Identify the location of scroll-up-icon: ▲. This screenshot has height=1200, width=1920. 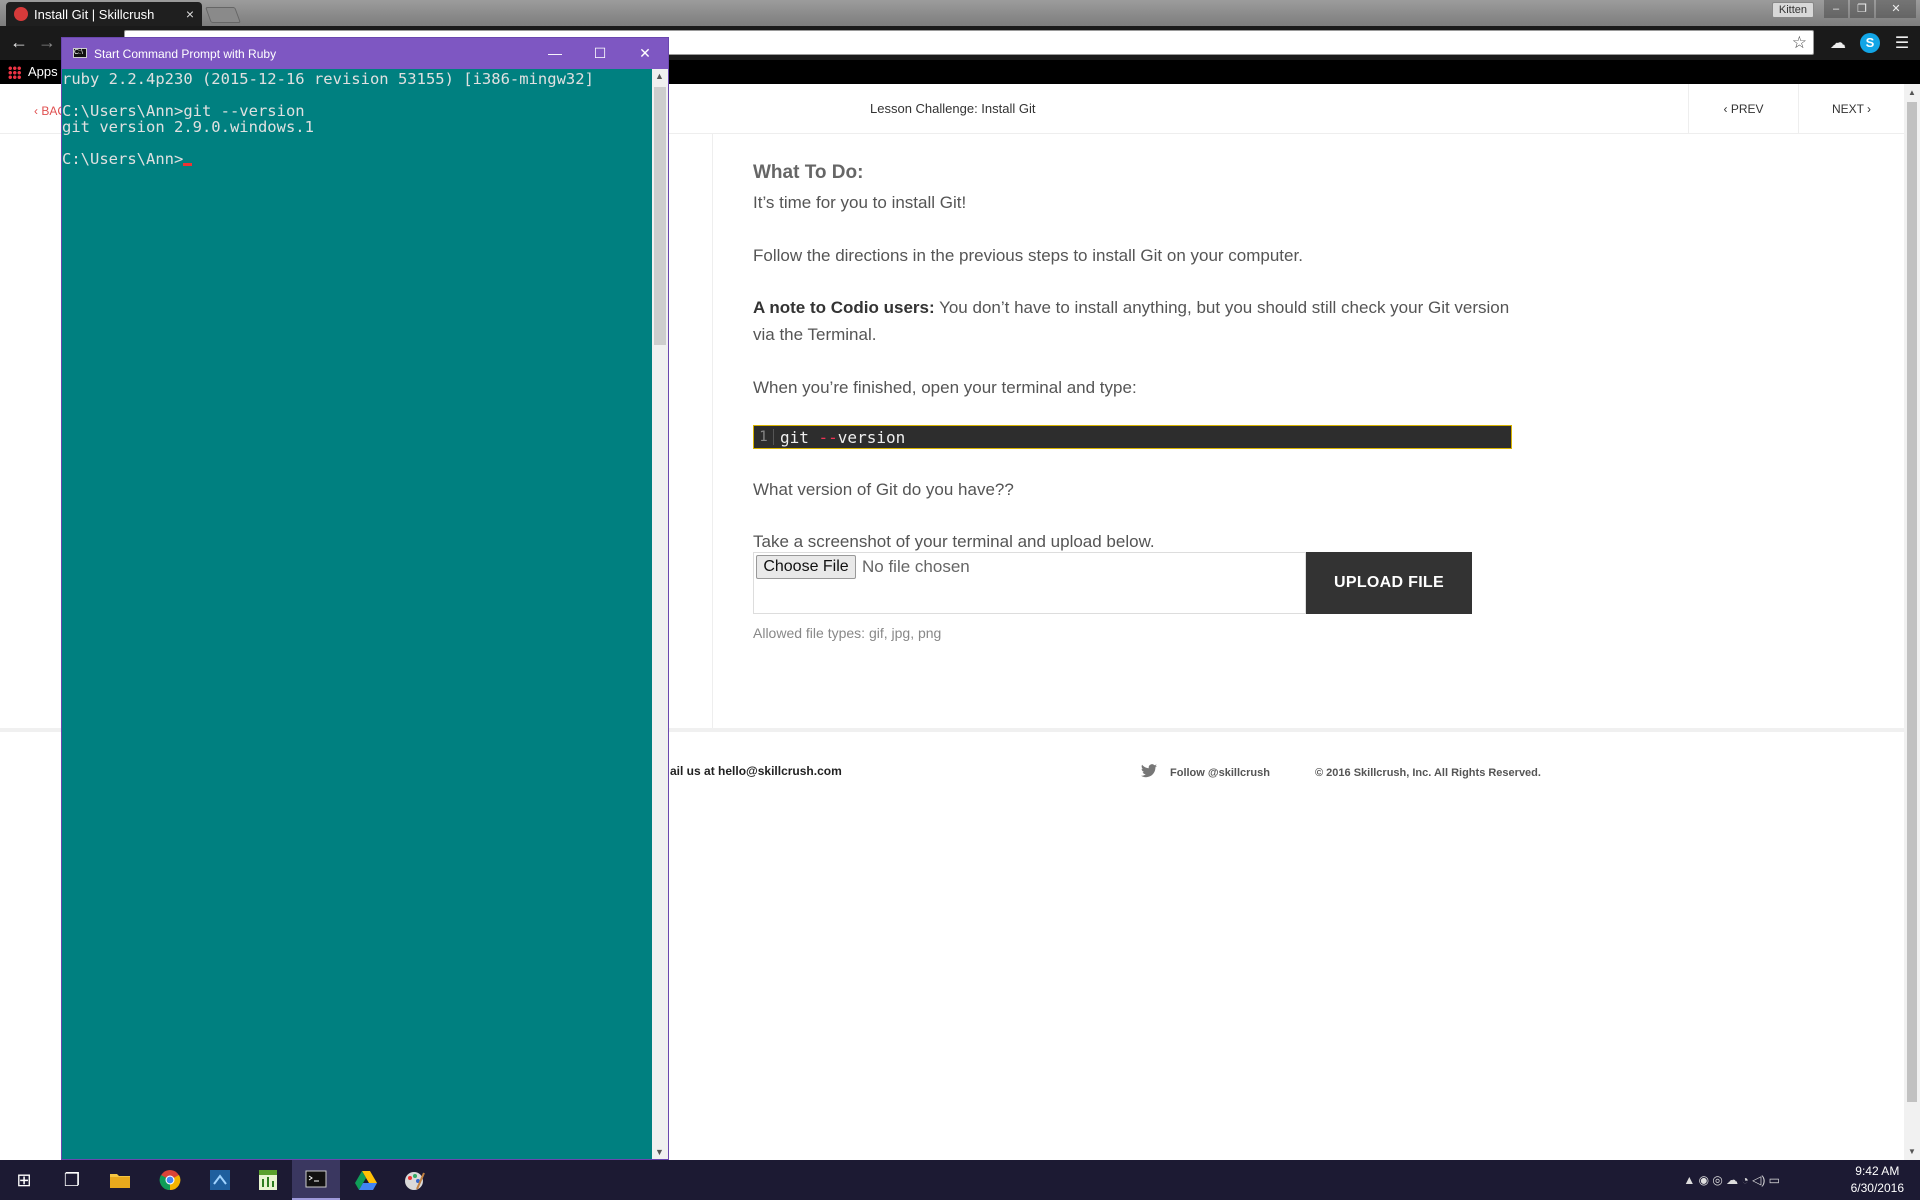
(1912, 92).